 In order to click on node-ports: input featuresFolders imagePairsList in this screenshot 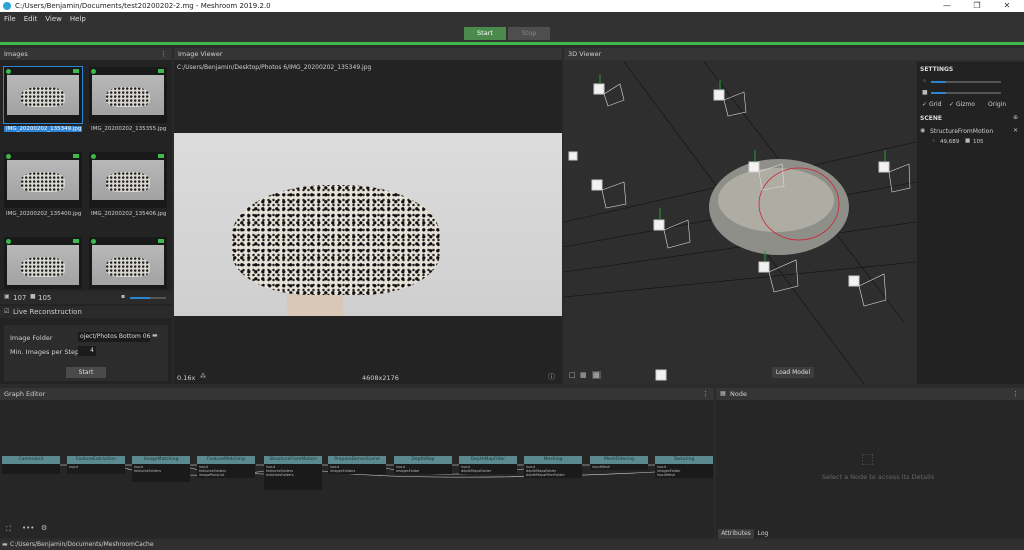, I will do `click(226, 471)`.